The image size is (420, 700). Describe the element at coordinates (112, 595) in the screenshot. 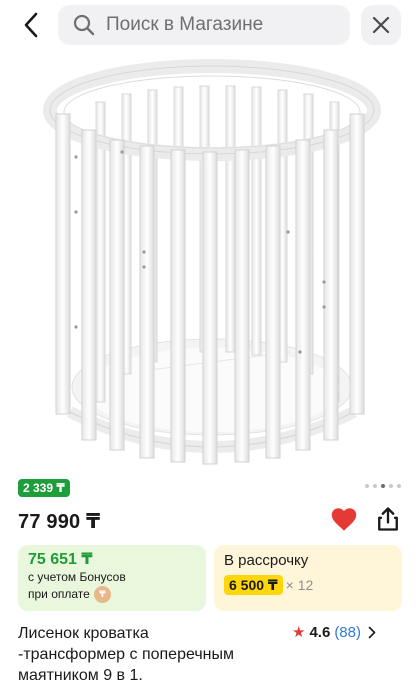

I see `bonus-price-note-2: при оплате ₸` at that location.